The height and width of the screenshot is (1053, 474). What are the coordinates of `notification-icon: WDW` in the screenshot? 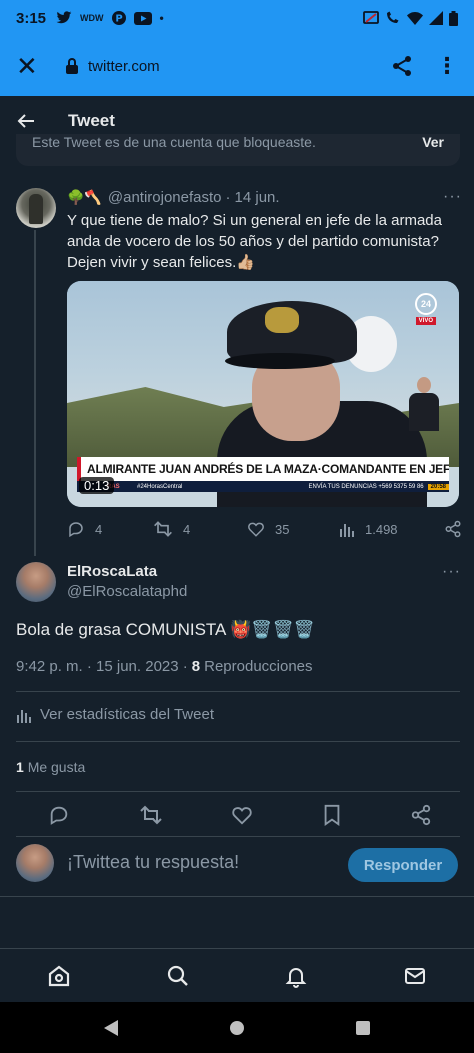 It's located at (92, 18).